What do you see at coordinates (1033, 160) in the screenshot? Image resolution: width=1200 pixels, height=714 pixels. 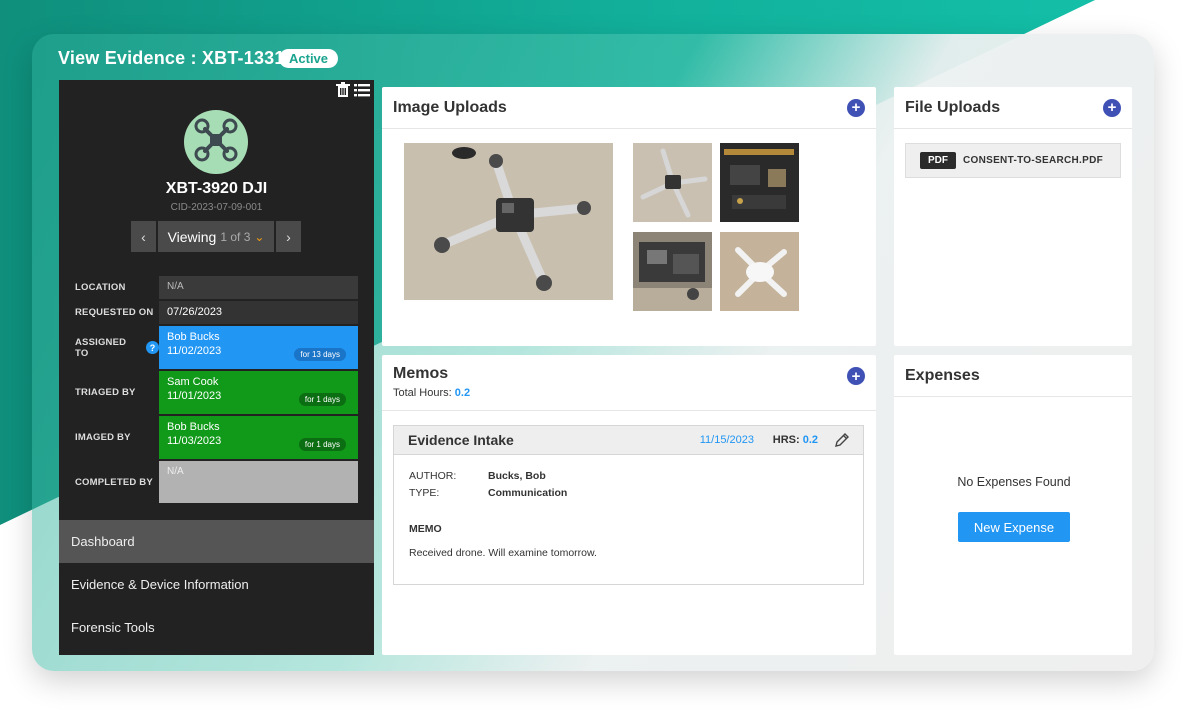 I see `file-name: CONSENT-TO-SEARCH.PDF` at bounding box center [1033, 160].